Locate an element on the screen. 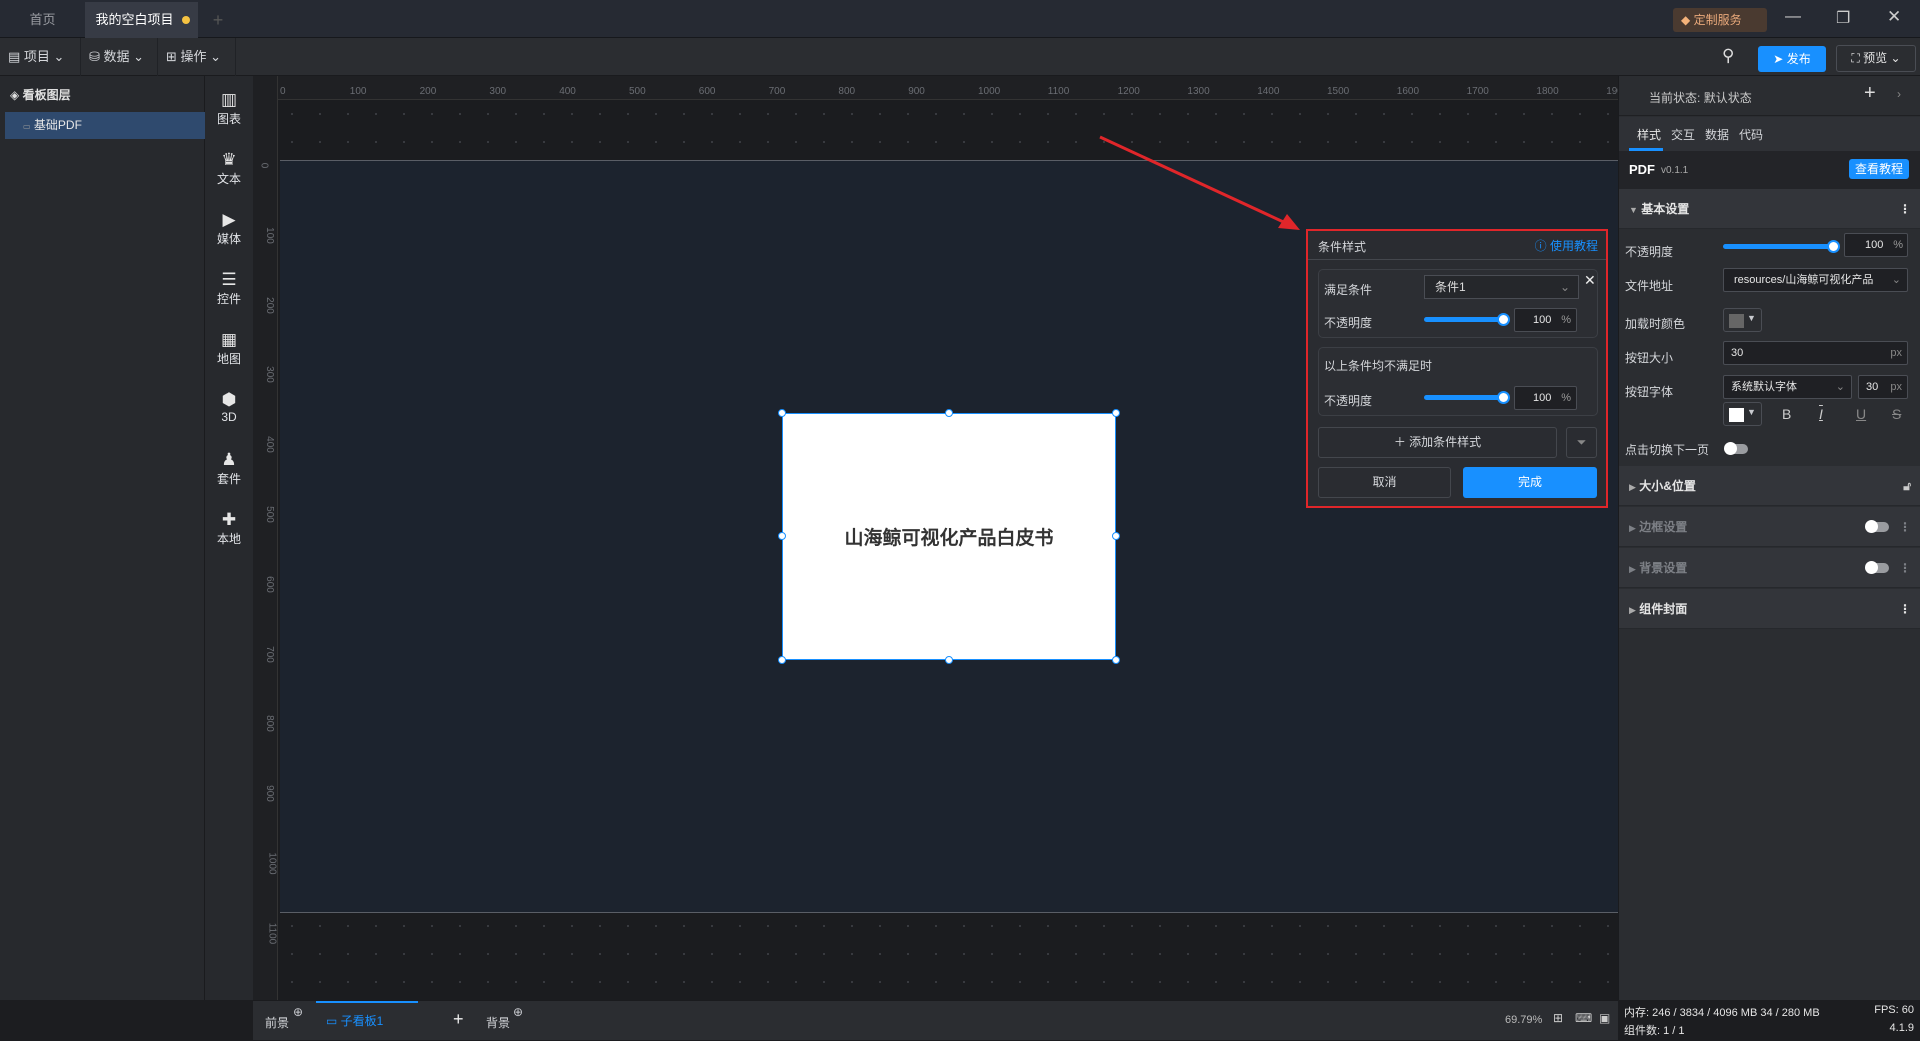 The image size is (1920, 1041). zoom-level: 69.79% is located at coordinates (1523, 1020).